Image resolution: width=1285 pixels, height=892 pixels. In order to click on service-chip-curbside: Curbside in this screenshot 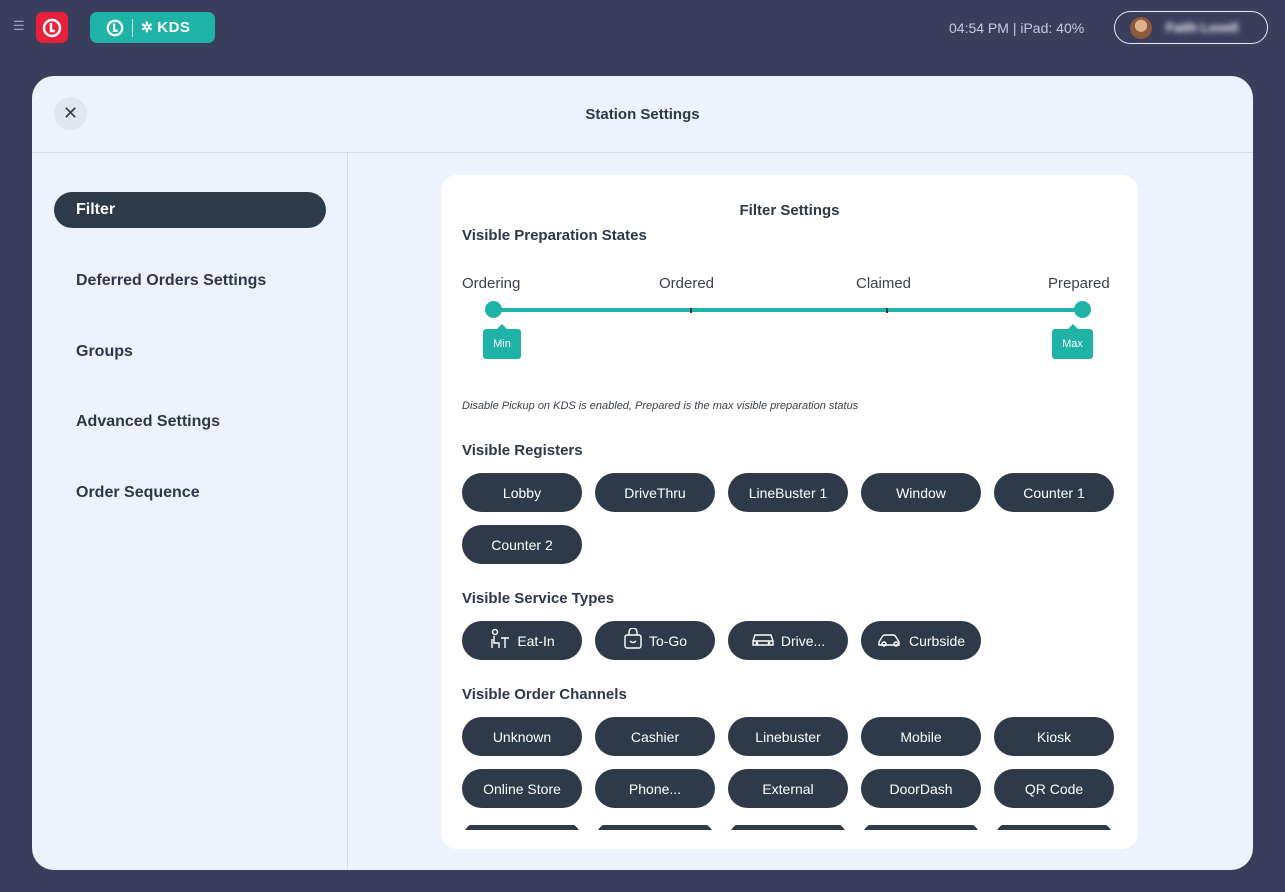, I will do `click(921, 640)`.